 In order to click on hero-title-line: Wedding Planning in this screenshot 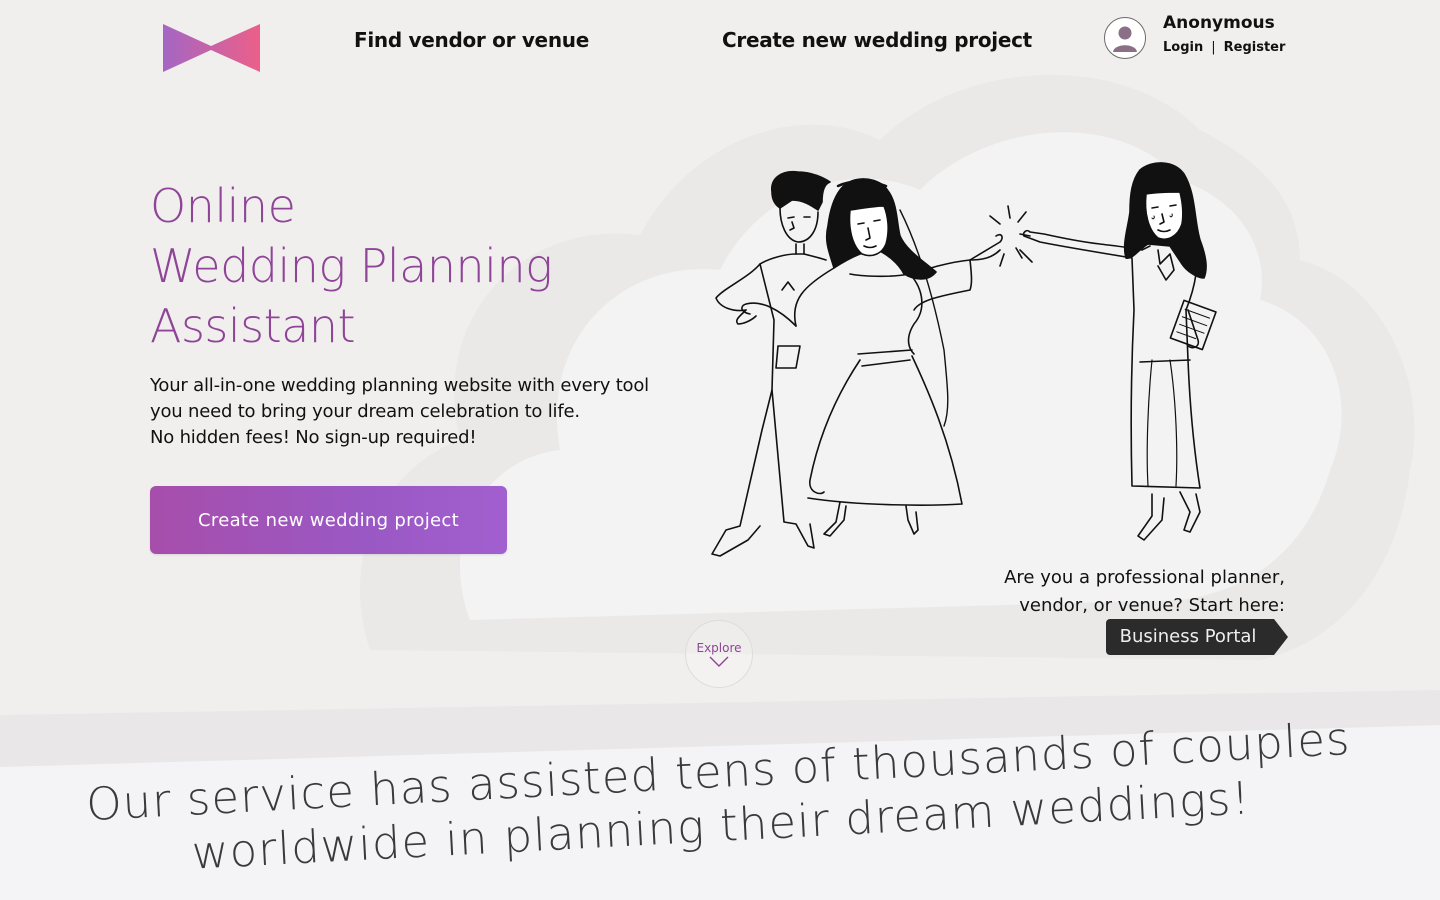, I will do `click(351, 266)`.